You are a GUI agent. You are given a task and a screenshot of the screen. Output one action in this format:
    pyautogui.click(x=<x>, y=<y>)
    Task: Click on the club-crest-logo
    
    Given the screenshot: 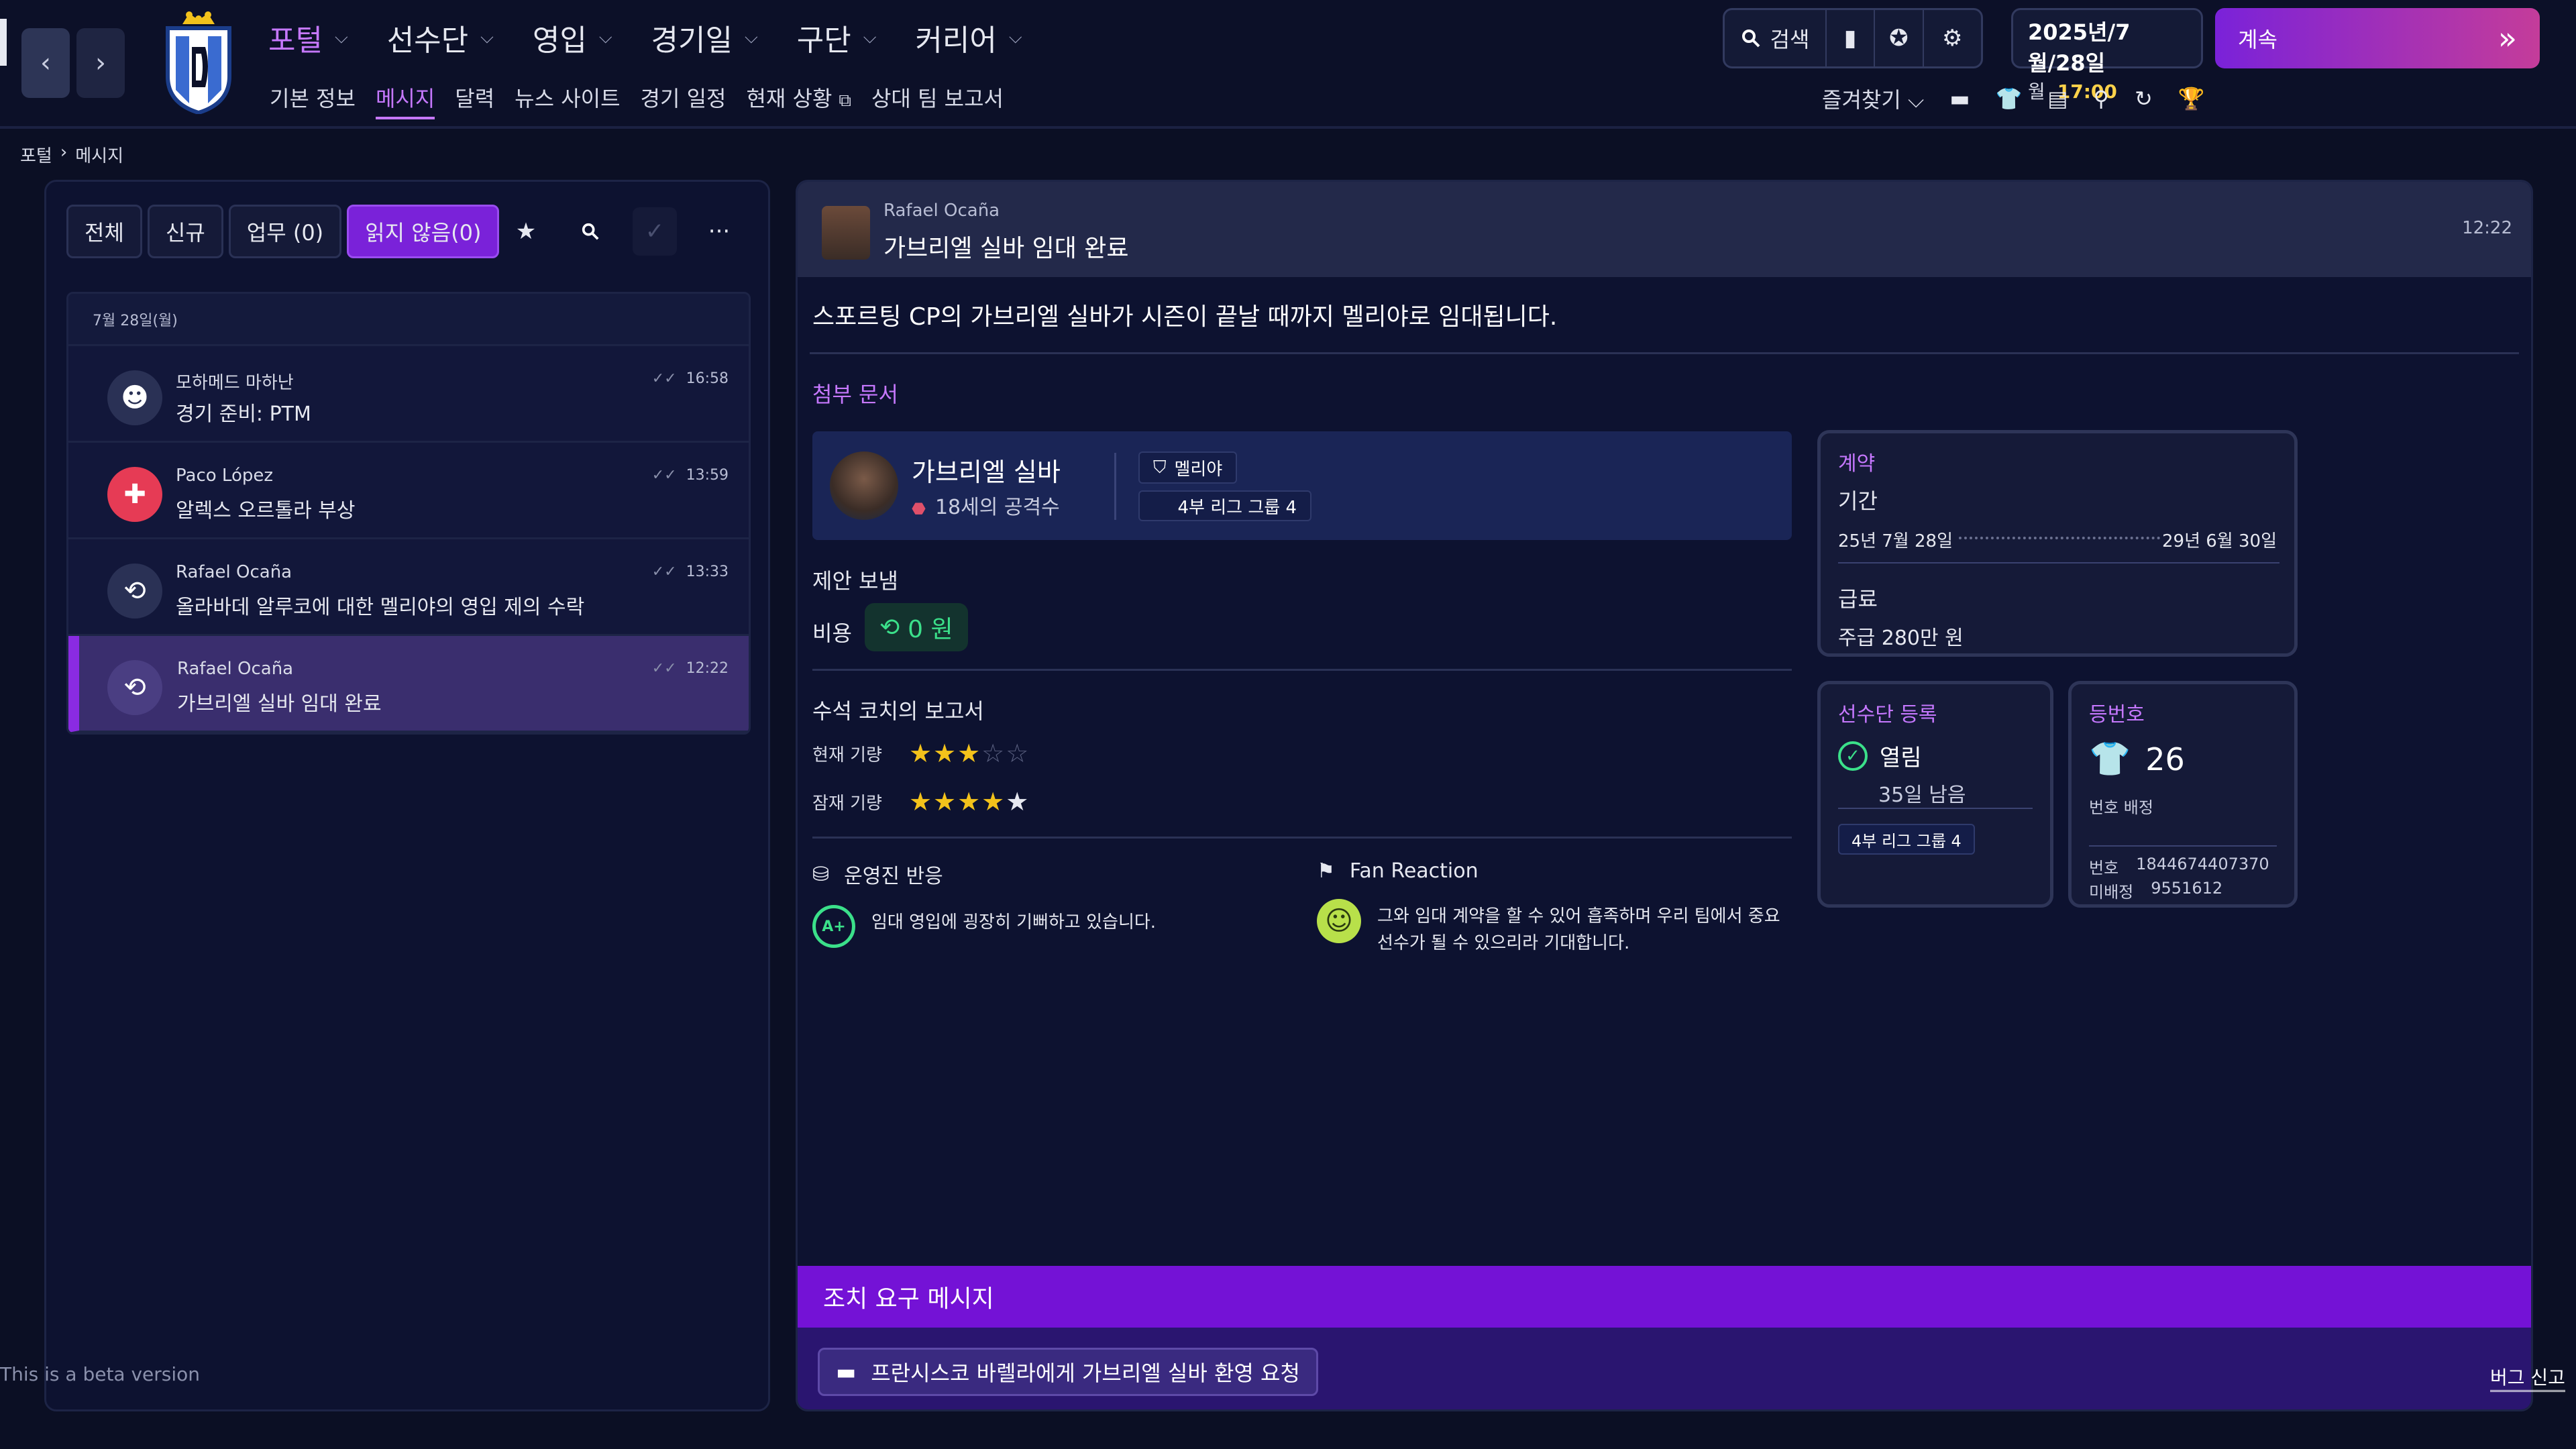 What is the action you would take?
    pyautogui.click(x=198, y=61)
    